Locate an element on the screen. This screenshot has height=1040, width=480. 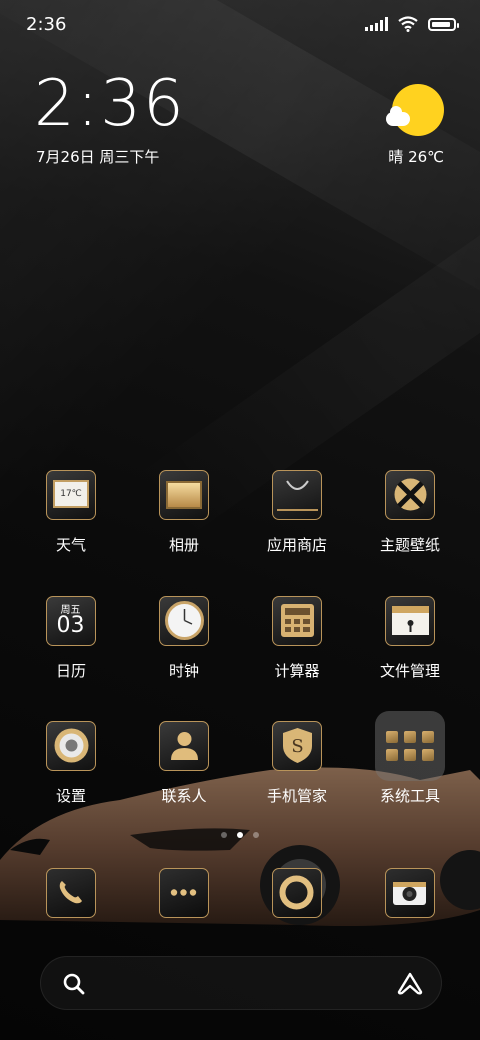
app-calculator: 计算器 is located at coordinates (297, 638).